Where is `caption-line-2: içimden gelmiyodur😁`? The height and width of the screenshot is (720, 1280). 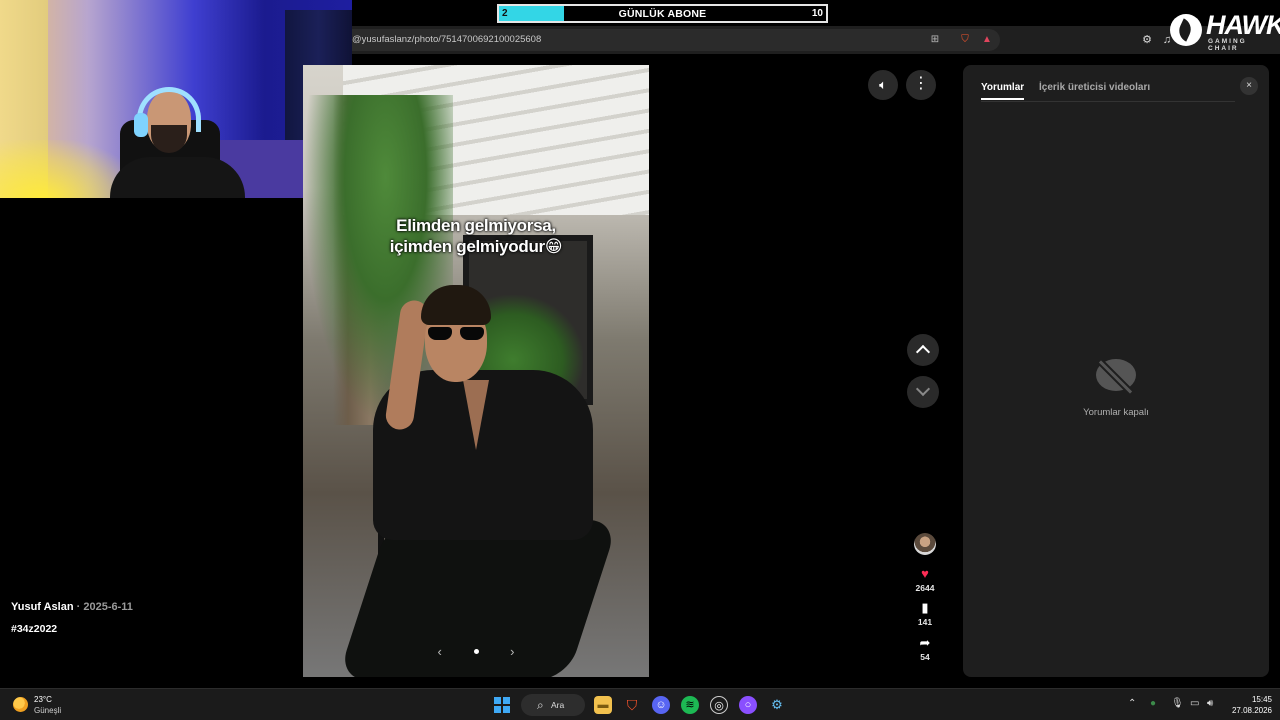 caption-line-2: içimden gelmiyodur😁 is located at coordinates (476, 246).